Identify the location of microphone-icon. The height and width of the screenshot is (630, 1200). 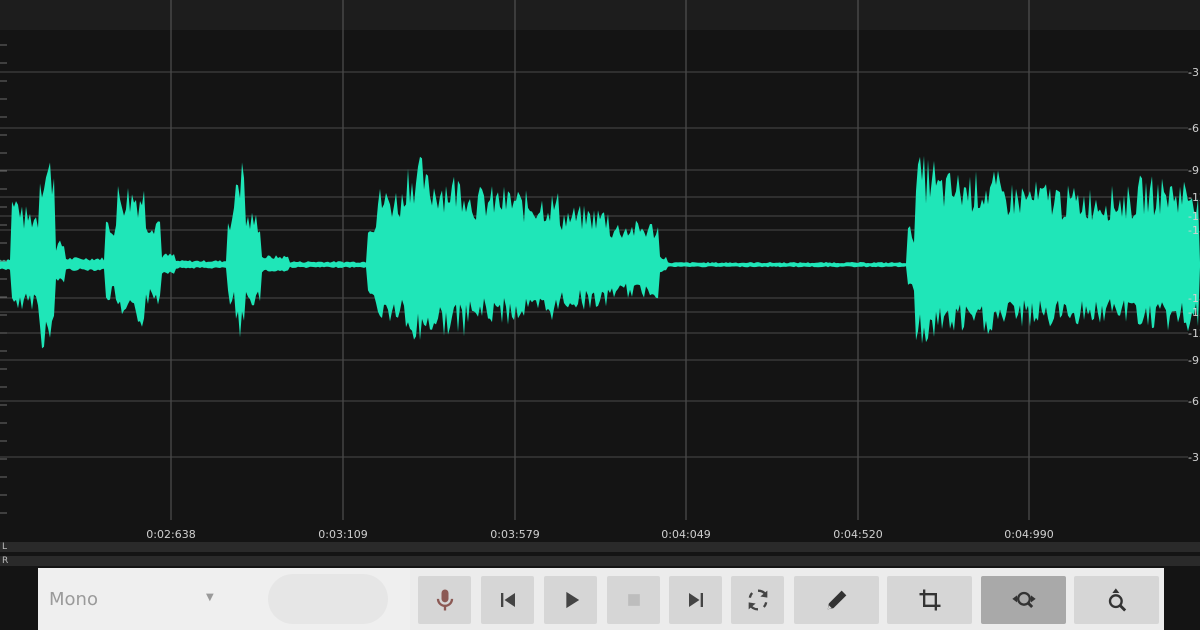
(444, 600).